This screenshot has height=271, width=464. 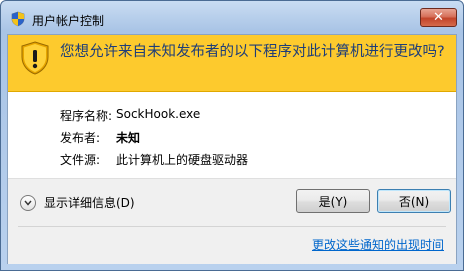 What do you see at coordinates (182, 160) in the screenshot?
I see `file-source-value: 此计算机上的硬盘驱动器` at bounding box center [182, 160].